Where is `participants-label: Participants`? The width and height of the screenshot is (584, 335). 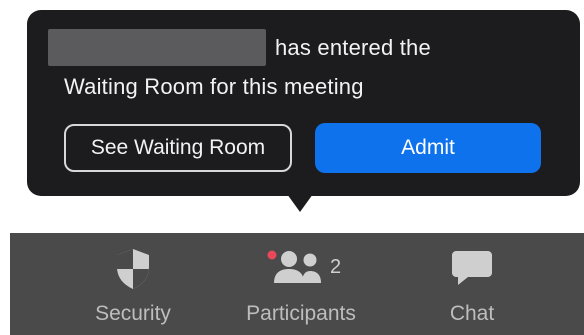 participants-label: Participants is located at coordinates (301, 313).